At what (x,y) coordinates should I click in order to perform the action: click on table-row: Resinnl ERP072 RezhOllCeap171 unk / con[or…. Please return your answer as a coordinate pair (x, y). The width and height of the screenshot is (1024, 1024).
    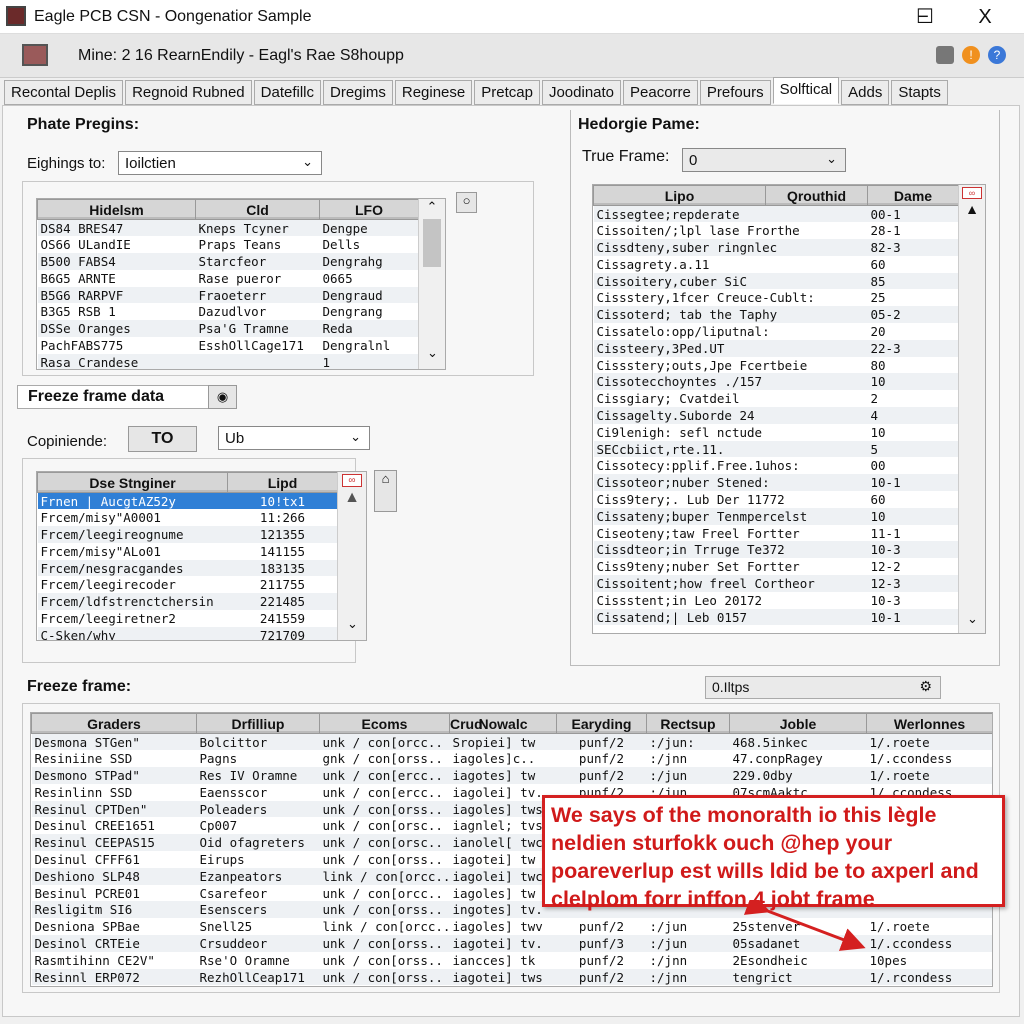
    Looking at the image, I should click on (511, 977).